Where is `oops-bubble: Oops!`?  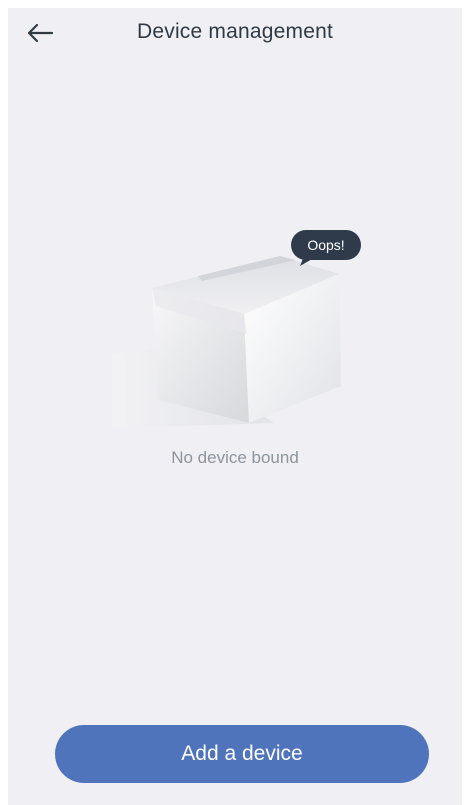 oops-bubble: Oops! is located at coordinates (327, 246).